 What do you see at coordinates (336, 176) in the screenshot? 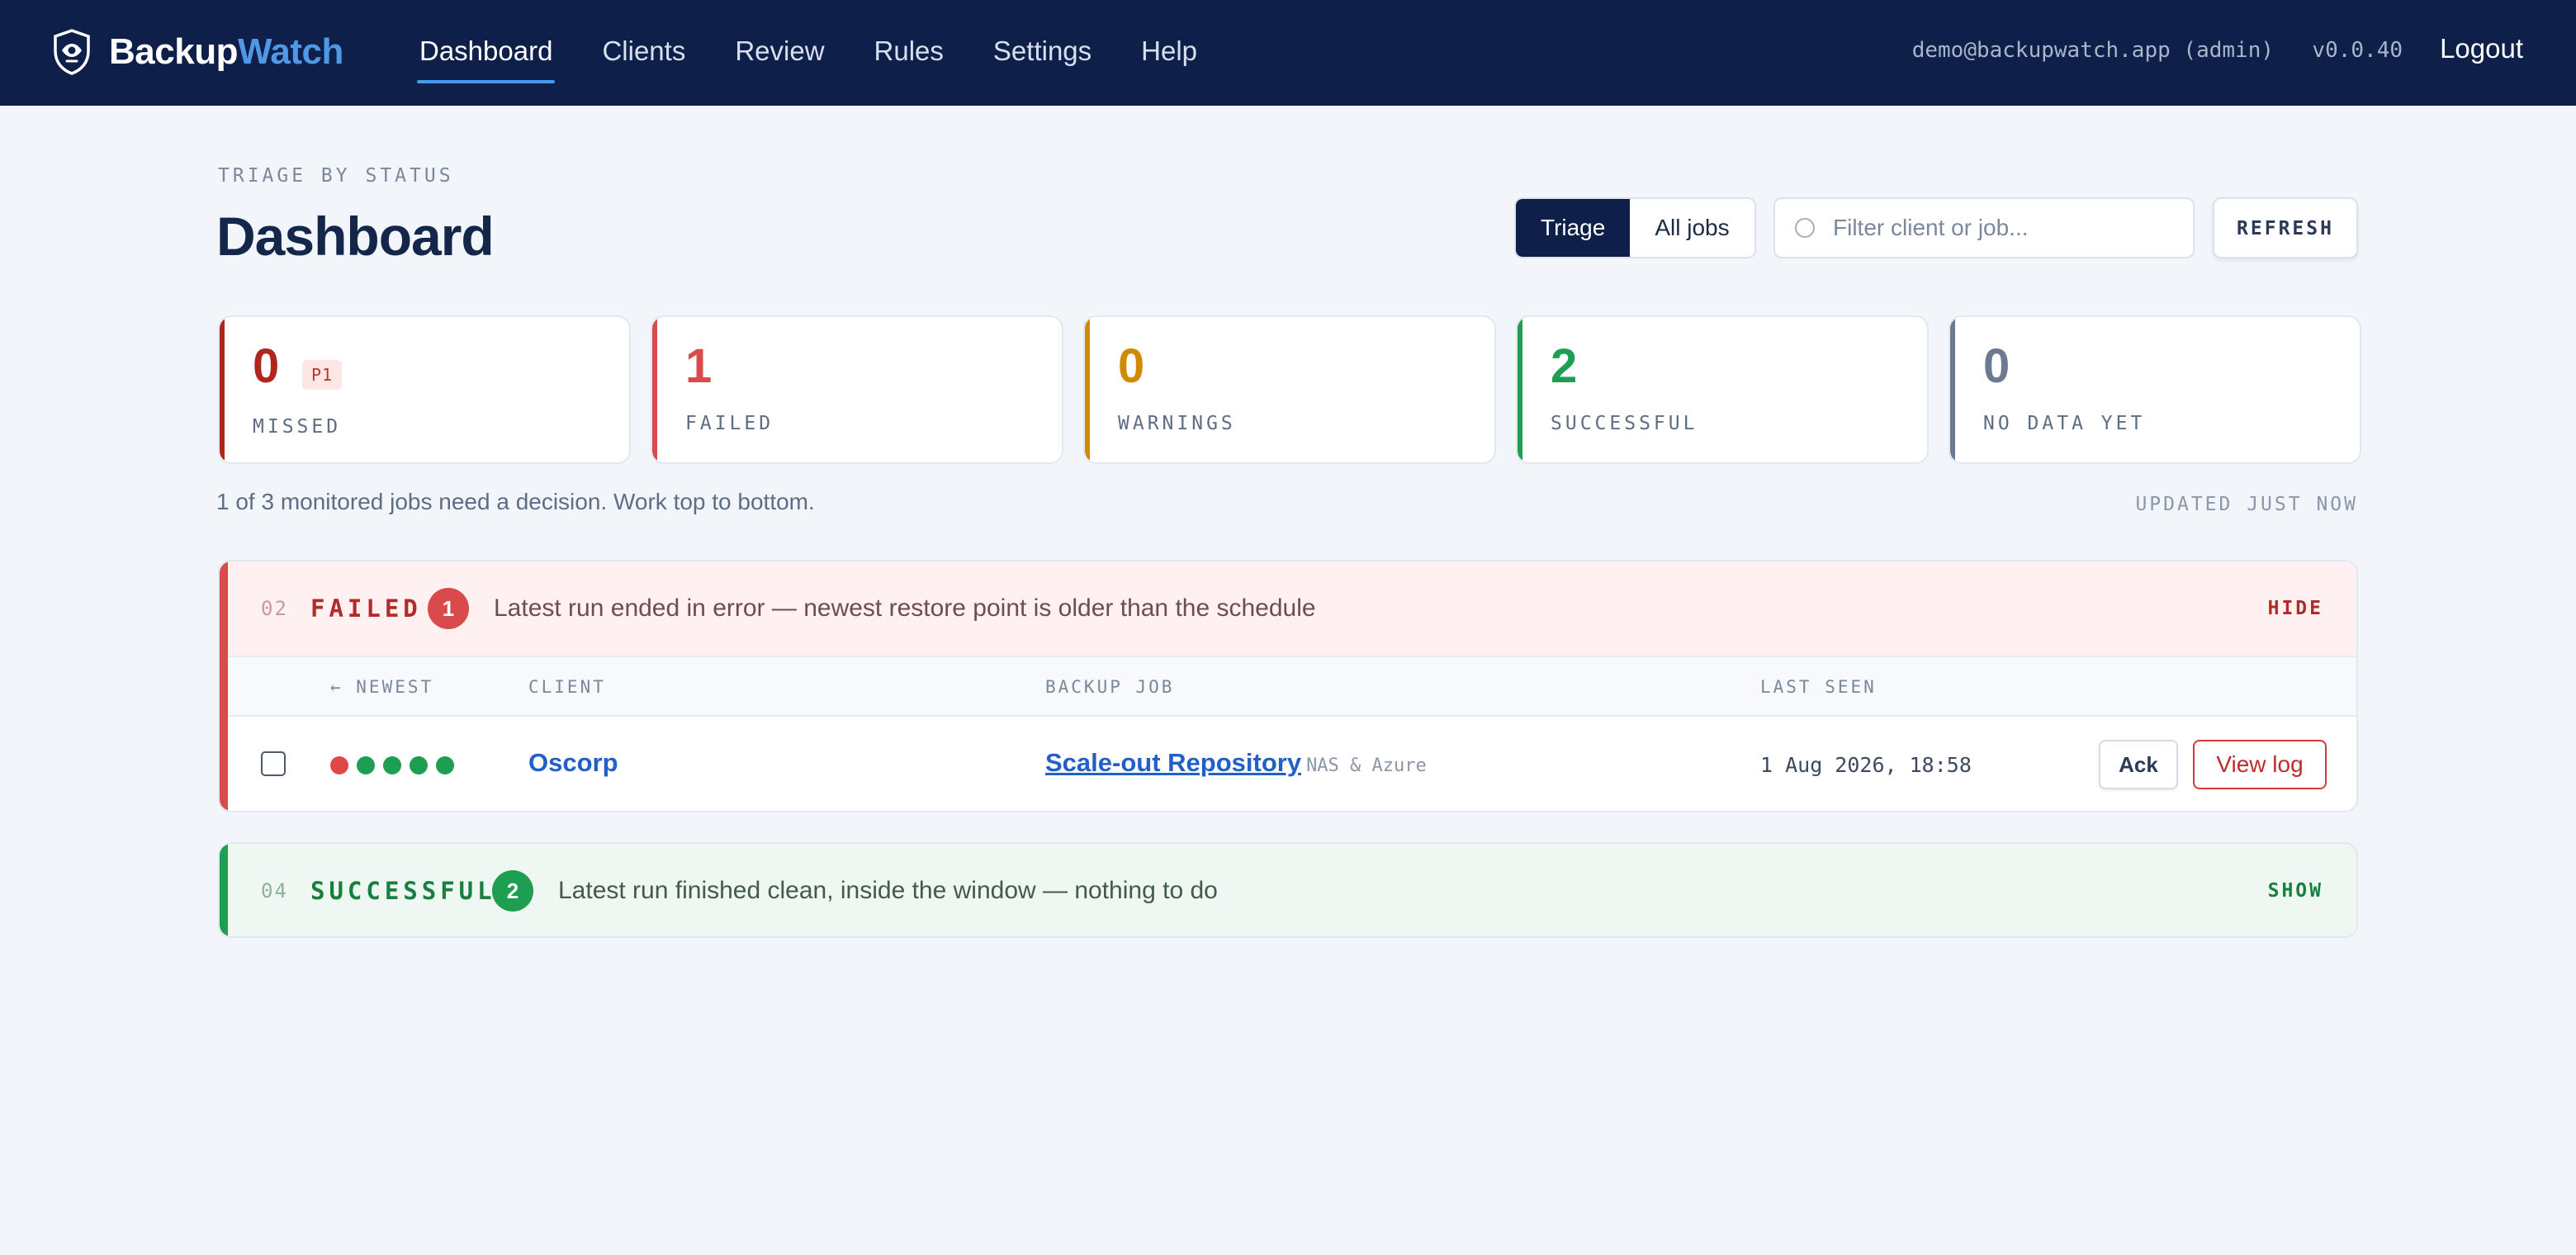
I see `page-eyebrow: TRIAGE BY STATUS` at bounding box center [336, 176].